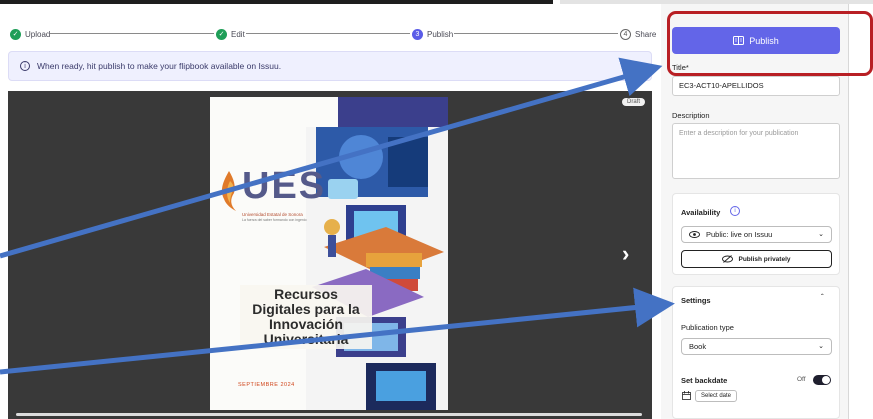 This screenshot has height=419, width=873. What do you see at coordinates (284, 186) in the screenshot?
I see `logo-wordmark: UES` at bounding box center [284, 186].